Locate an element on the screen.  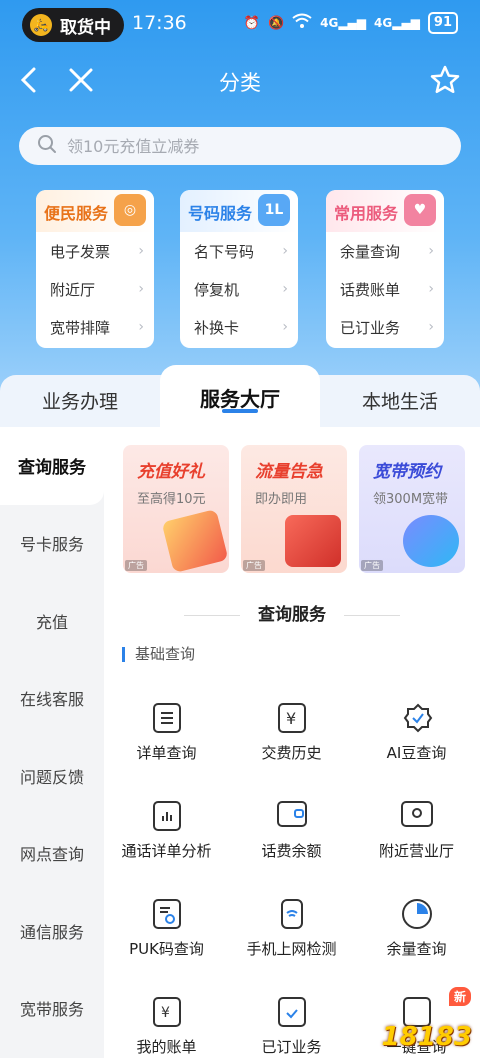
grid-item-ai-bean: AI豆查询 is located at coordinates (416, 746).